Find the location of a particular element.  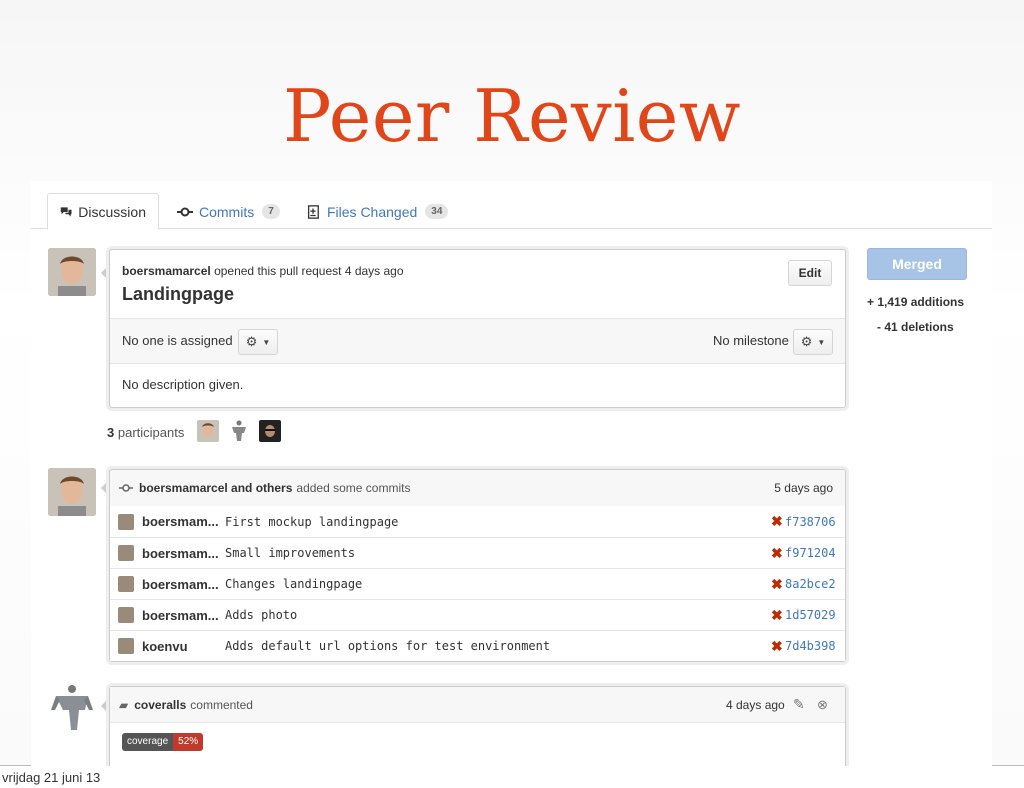

deletions-text: - 41 deletions is located at coordinates (915, 327).